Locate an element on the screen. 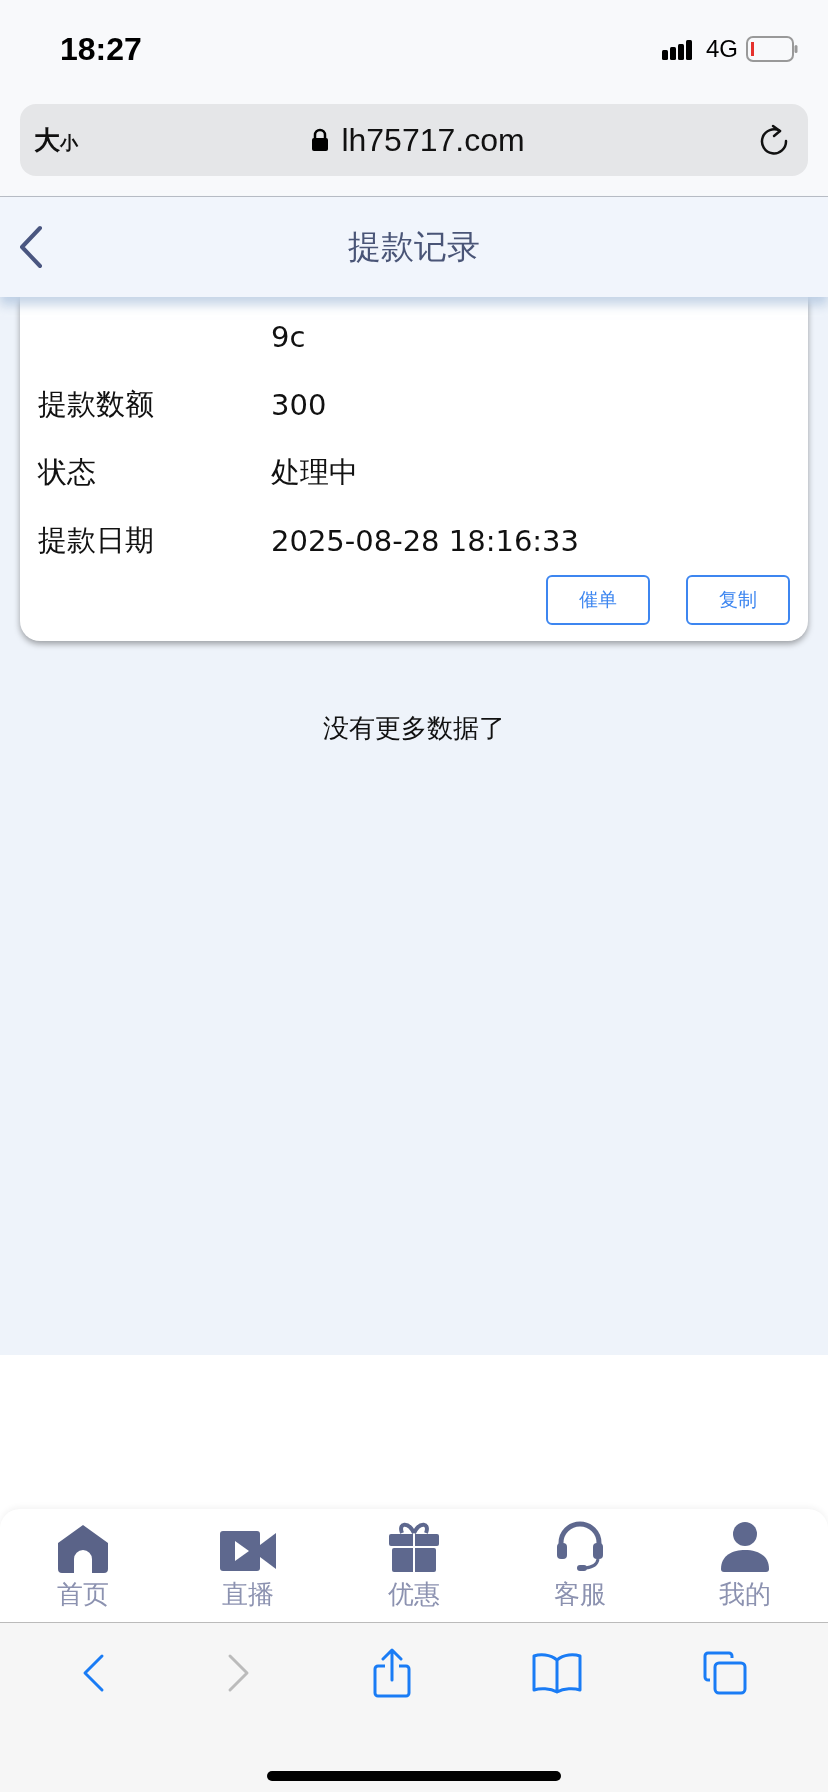 The image size is (828, 1792). share-icon is located at coordinates (392, 1673).